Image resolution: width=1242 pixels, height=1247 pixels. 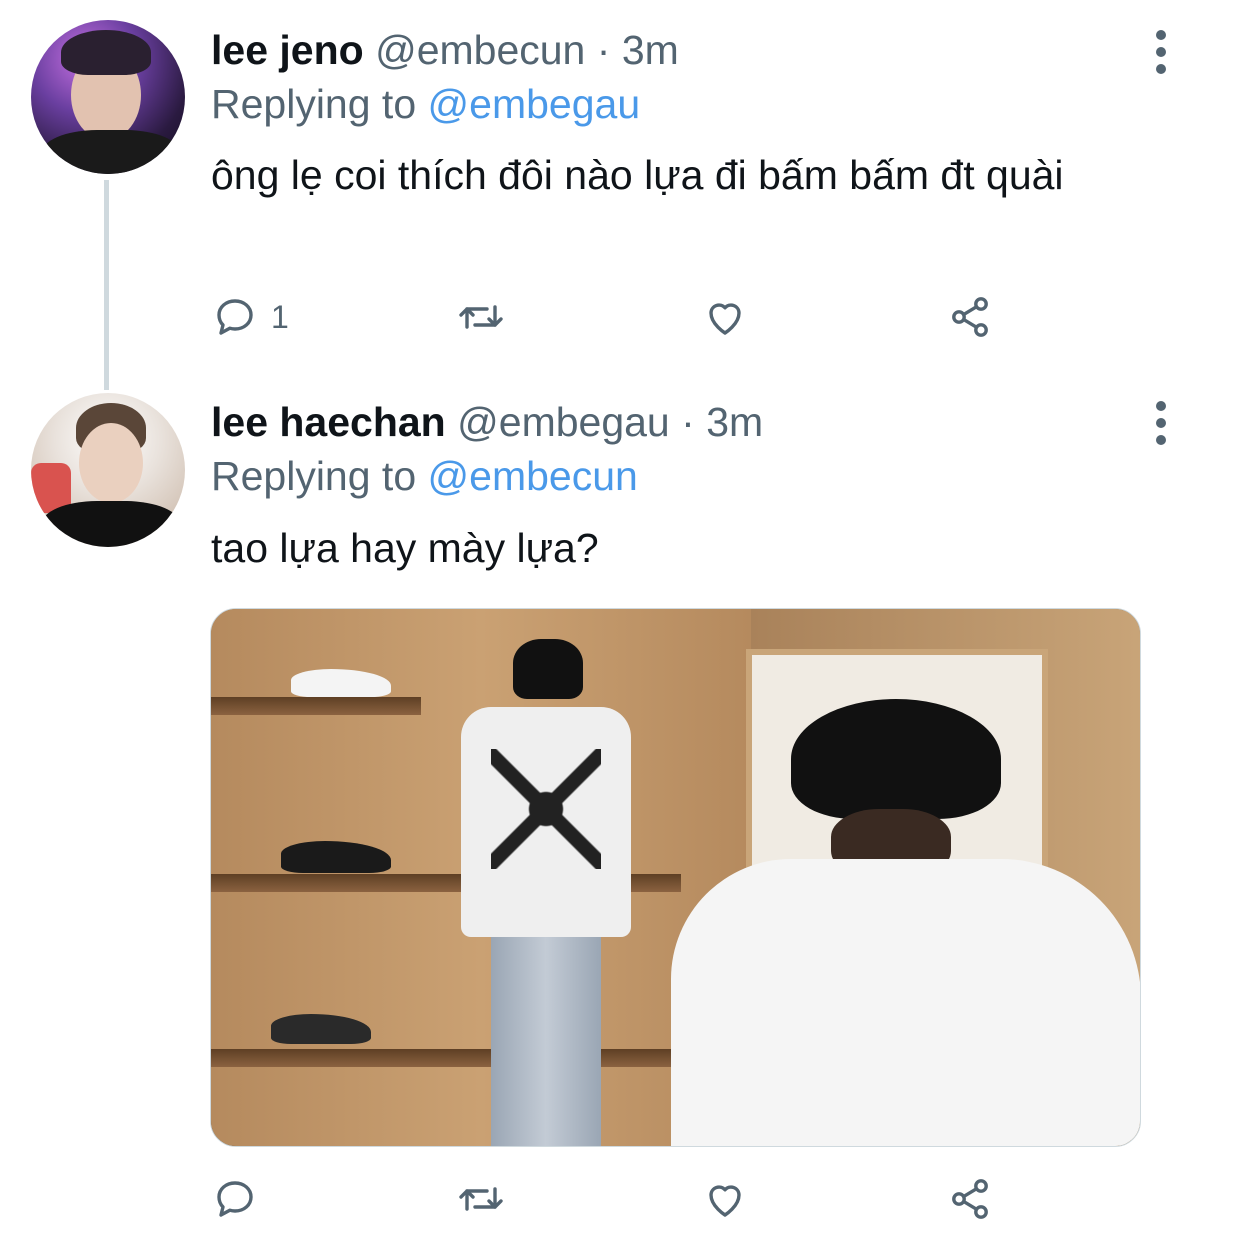 I want to click on reply-button: 1, so click(x=250, y=317).